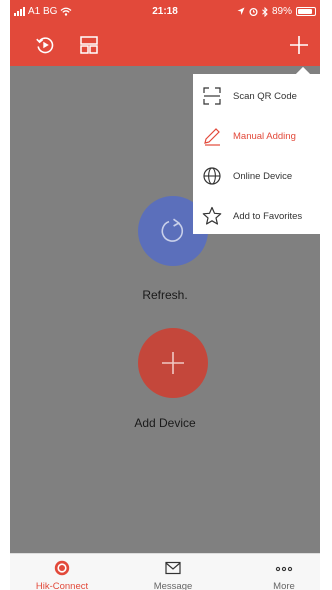  What do you see at coordinates (265, 11) in the screenshot?
I see `bluetooth-icon` at bounding box center [265, 11].